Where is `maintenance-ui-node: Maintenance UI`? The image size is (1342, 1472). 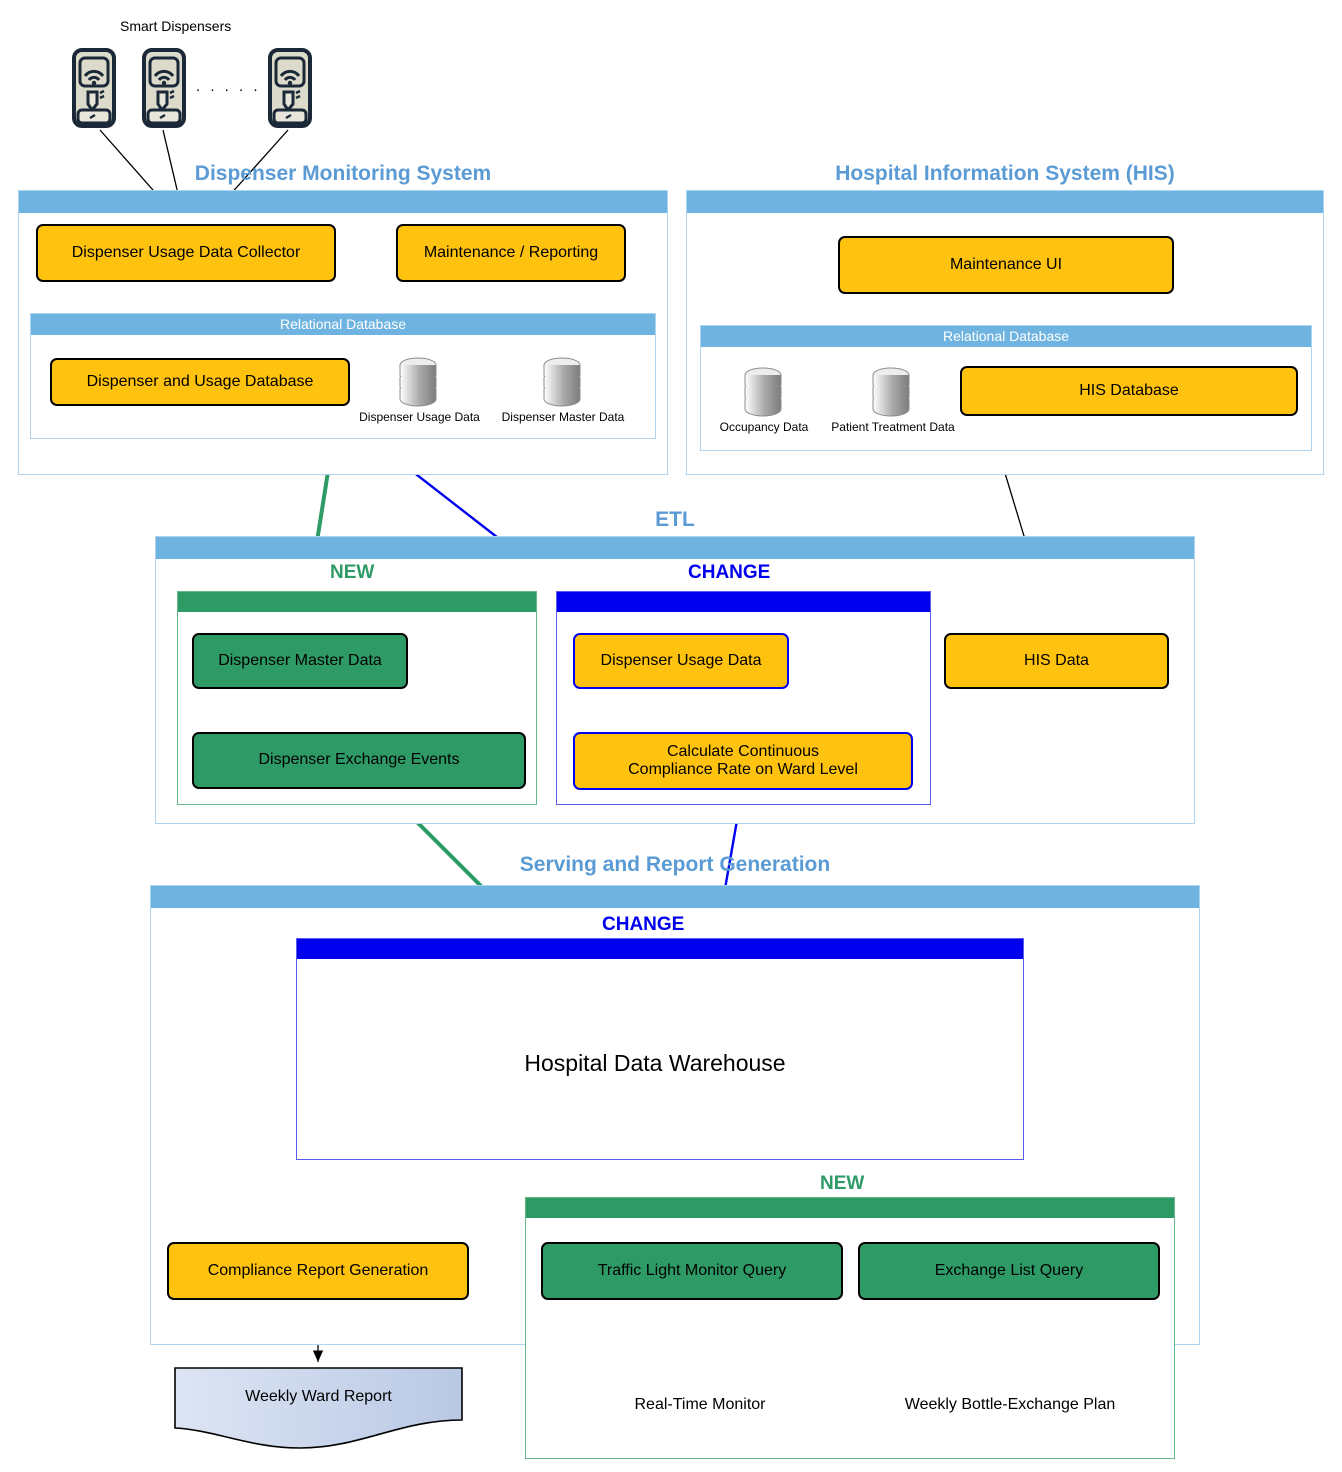 maintenance-ui-node: Maintenance UI is located at coordinates (1006, 265).